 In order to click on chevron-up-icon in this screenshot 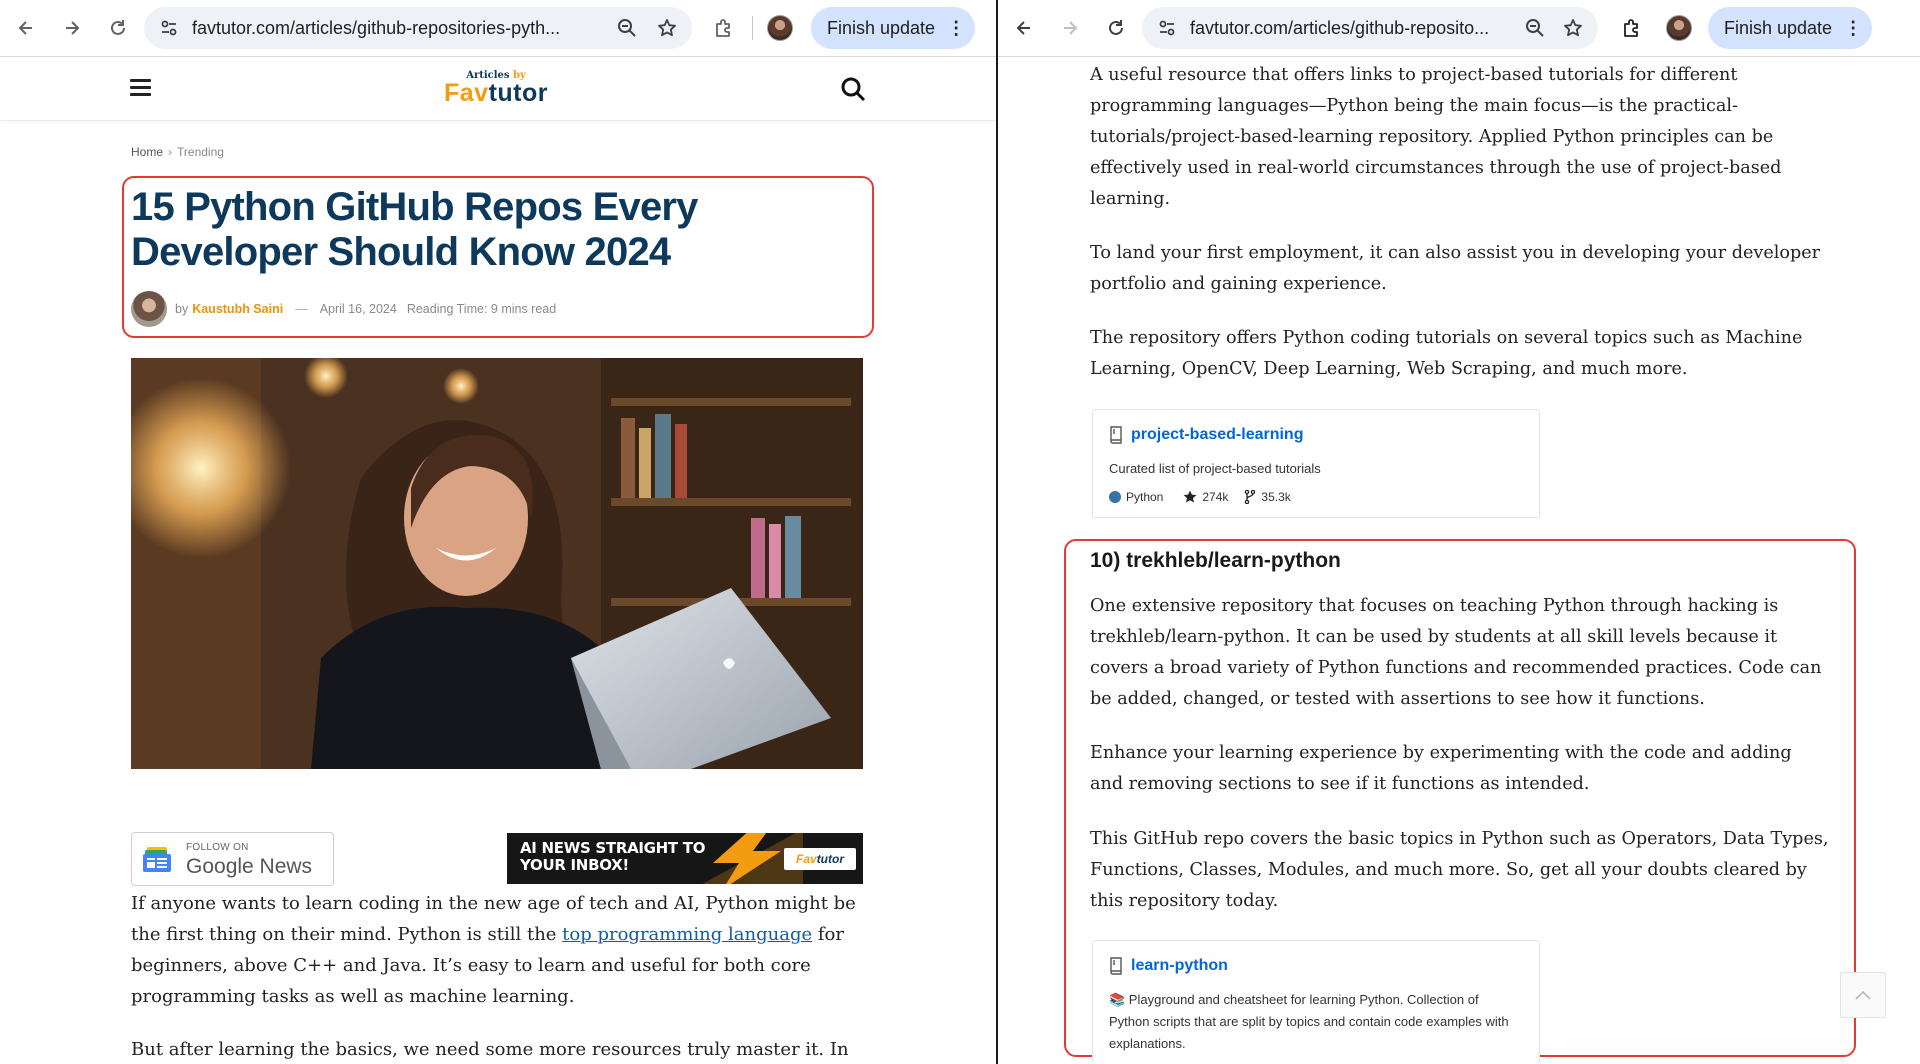, I will do `click(1863, 995)`.